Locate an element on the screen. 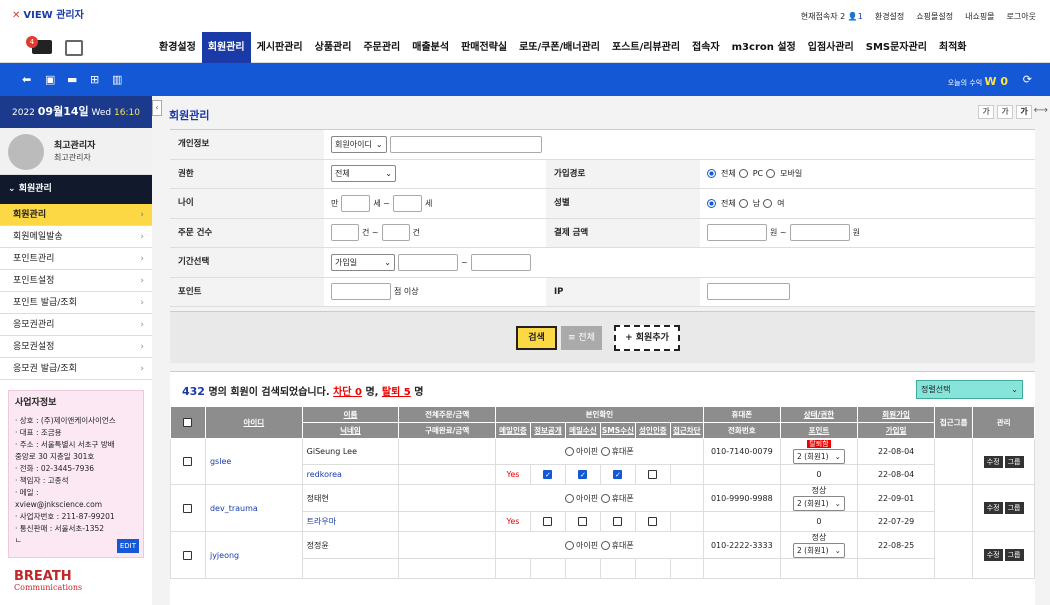 The image size is (1050, 605). col-sms-recv: SMS수신 is located at coordinates (617, 430).